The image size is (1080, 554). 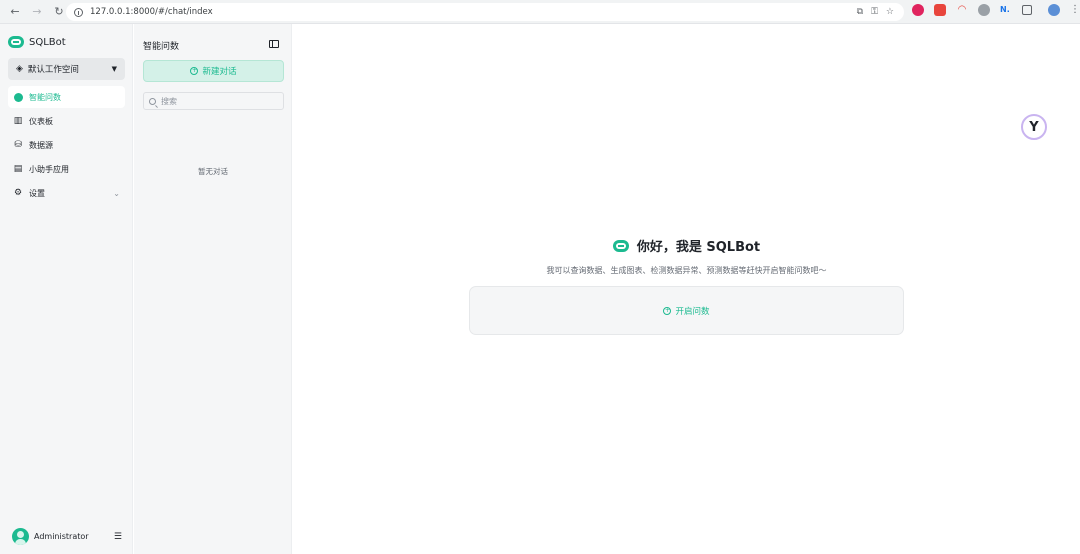 What do you see at coordinates (47, 42) in the screenshot?
I see `brand-name: SQLBot` at bounding box center [47, 42].